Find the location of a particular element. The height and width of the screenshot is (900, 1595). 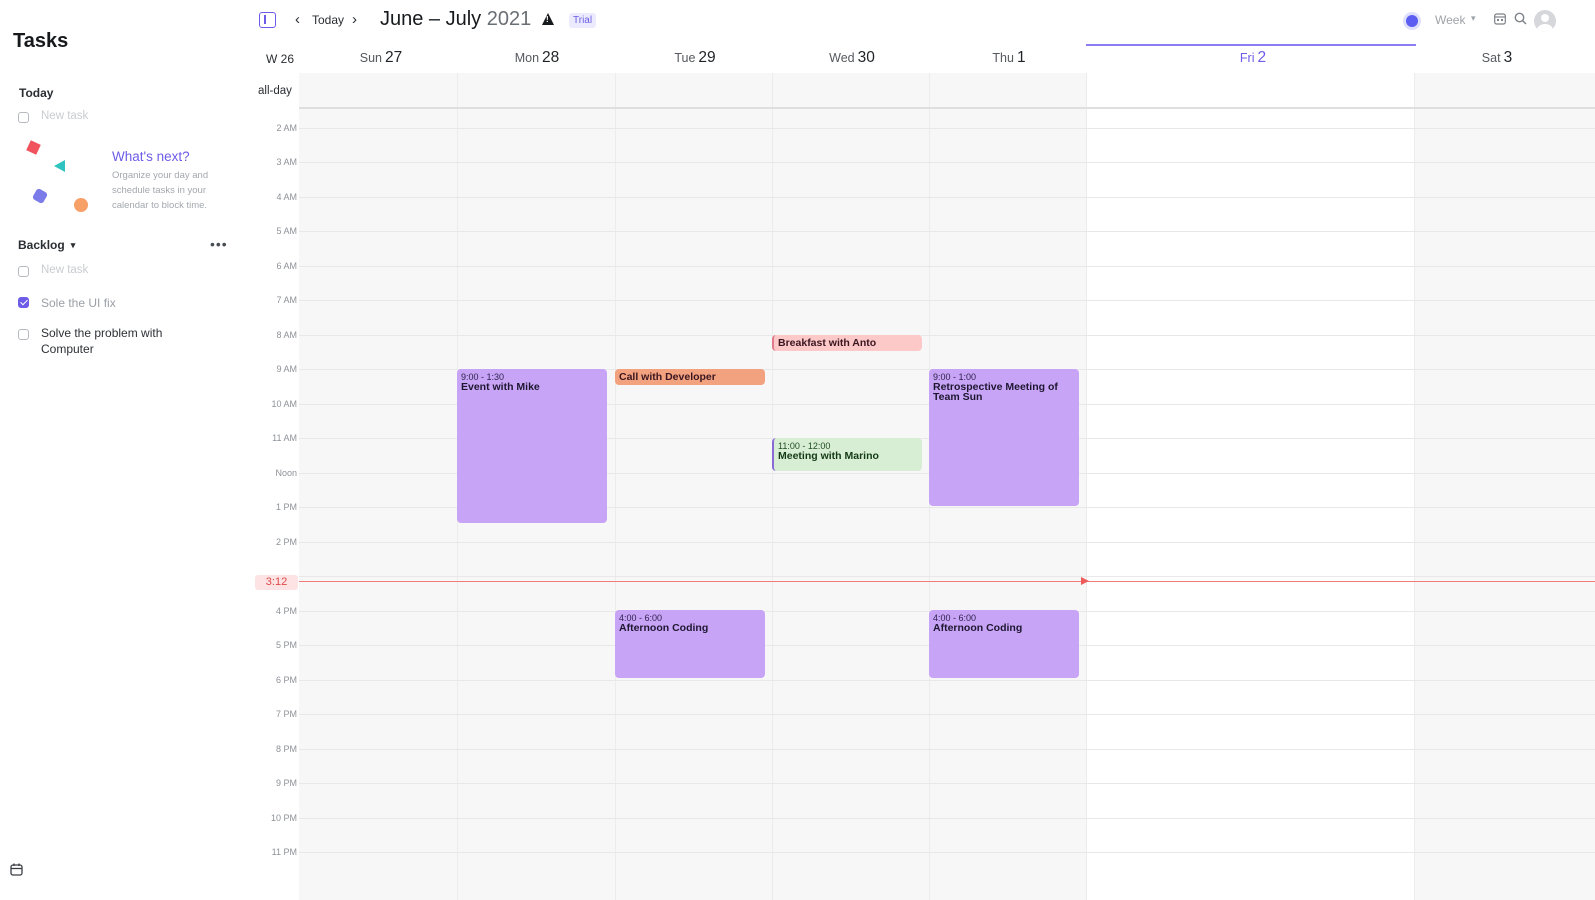

current-time-marker is located at coordinates (1085, 581).